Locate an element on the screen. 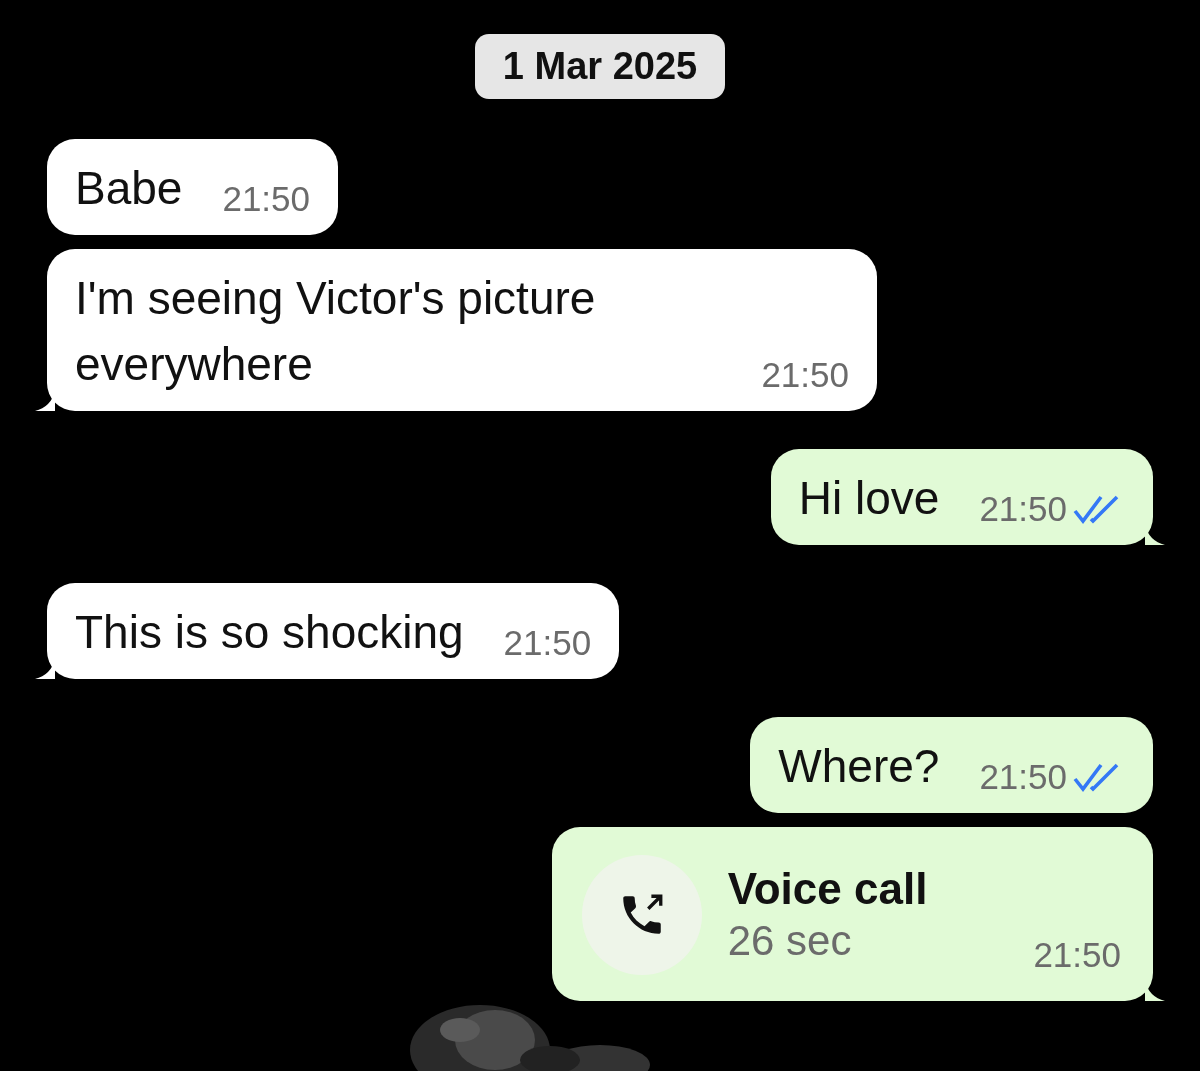  message-text: Babe is located at coordinates (129, 188).